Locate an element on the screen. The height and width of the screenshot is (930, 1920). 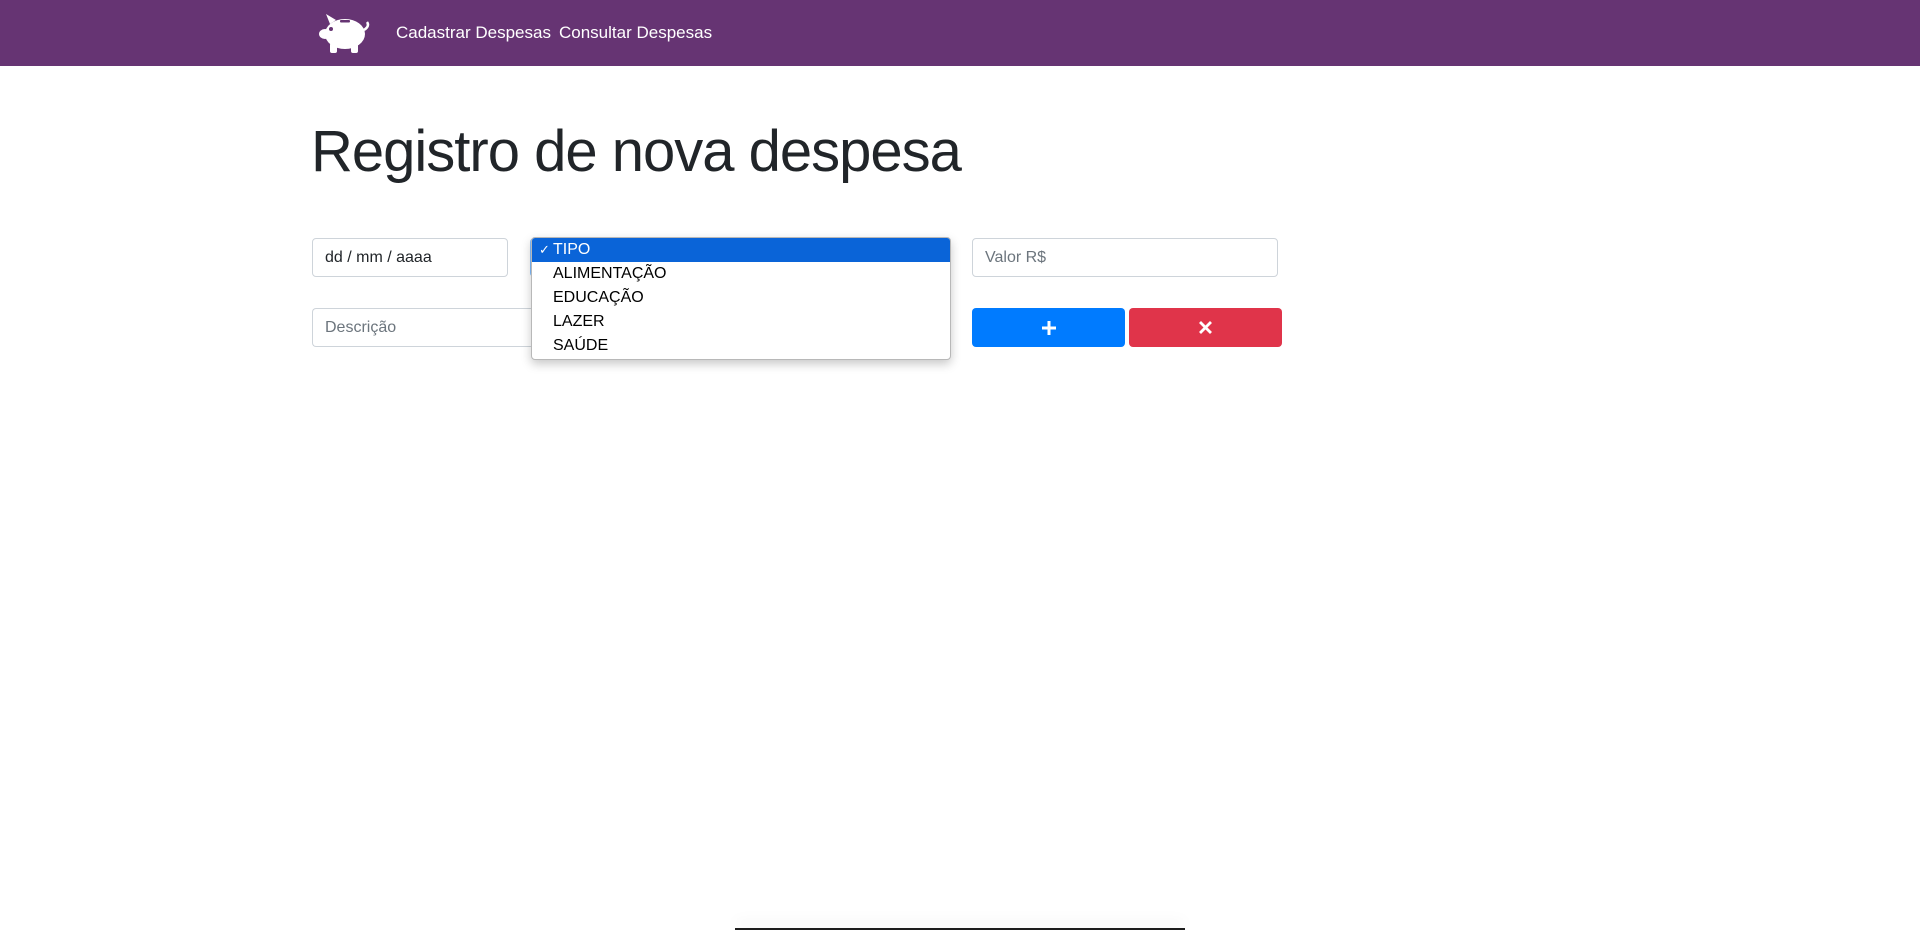
tipo-option-educacao: EDUCAÇÃO is located at coordinates (741, 298).